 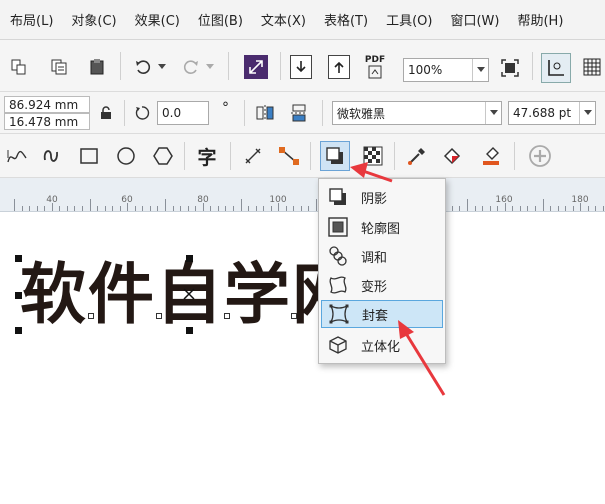 I want to click on menu-effects: 效果(C), so click(x=157, y=19).